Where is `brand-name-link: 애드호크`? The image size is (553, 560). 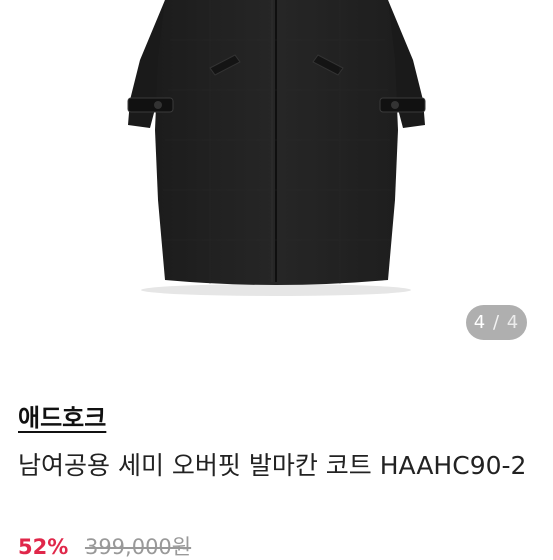 brand-name-link: 애드호크 is located at coordinates (62, 415).